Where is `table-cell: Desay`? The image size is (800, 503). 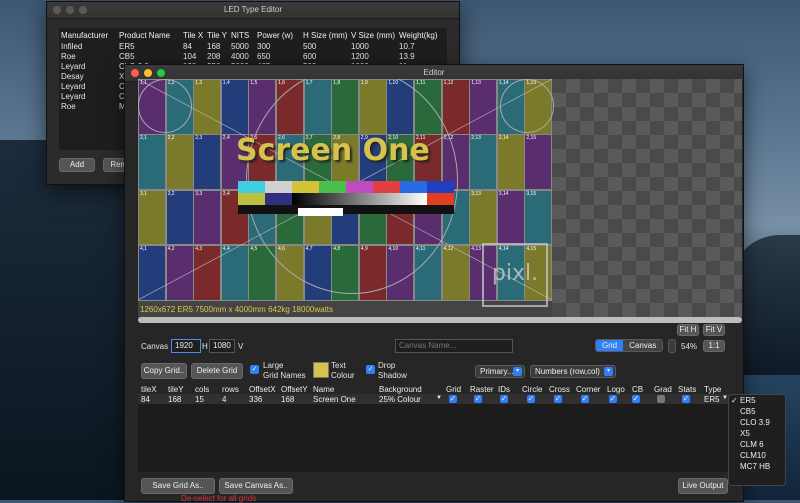
table-cell: Desay is located at coordinates (72, 76).